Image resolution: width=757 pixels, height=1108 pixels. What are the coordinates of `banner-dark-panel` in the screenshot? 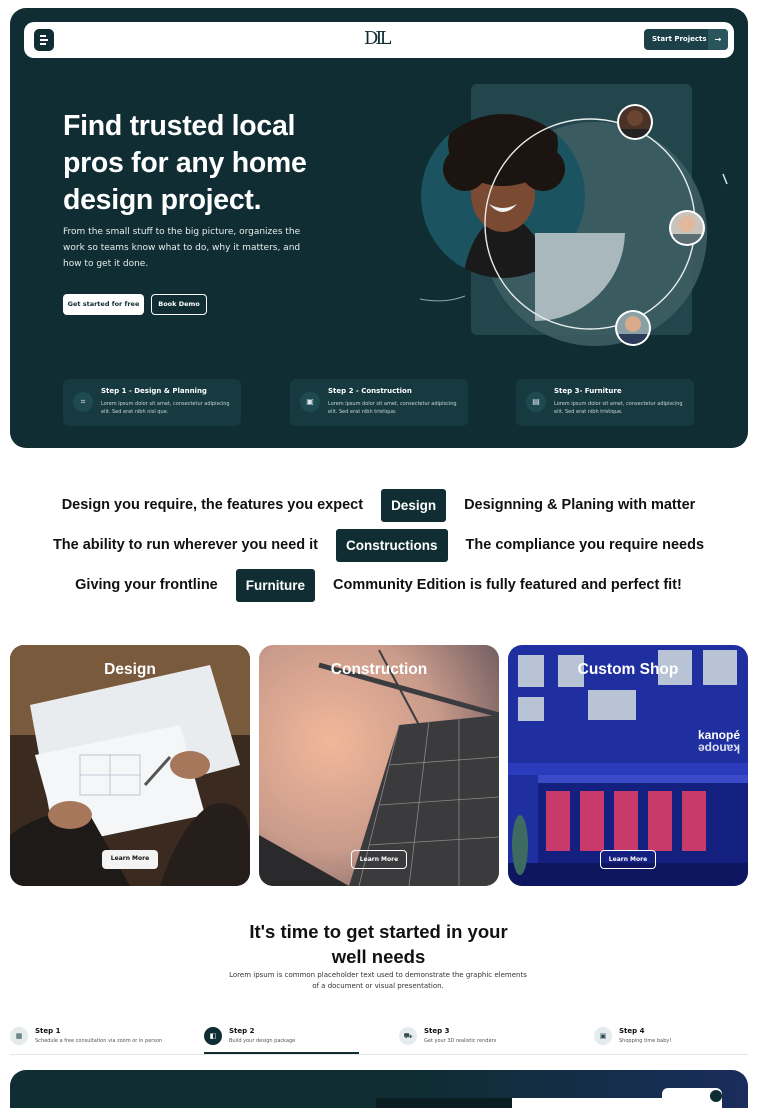 It's located at (444, 1103).